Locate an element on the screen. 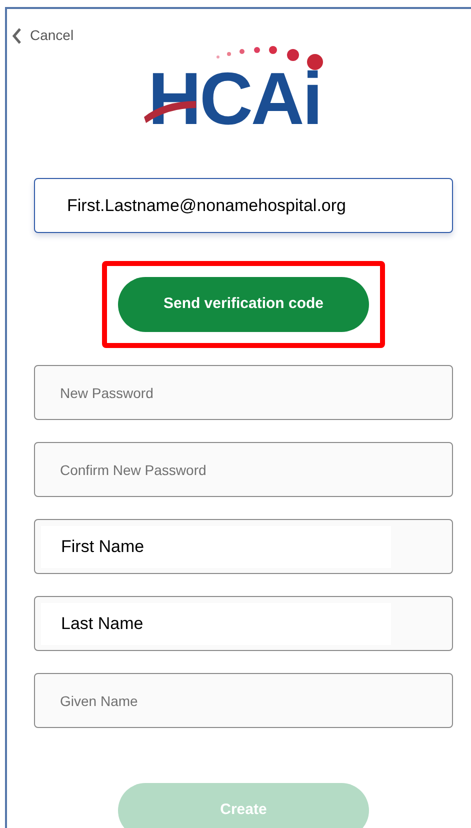  email-field: First.Lastname@nonamehospital.org is located at coordinates (243, 205).